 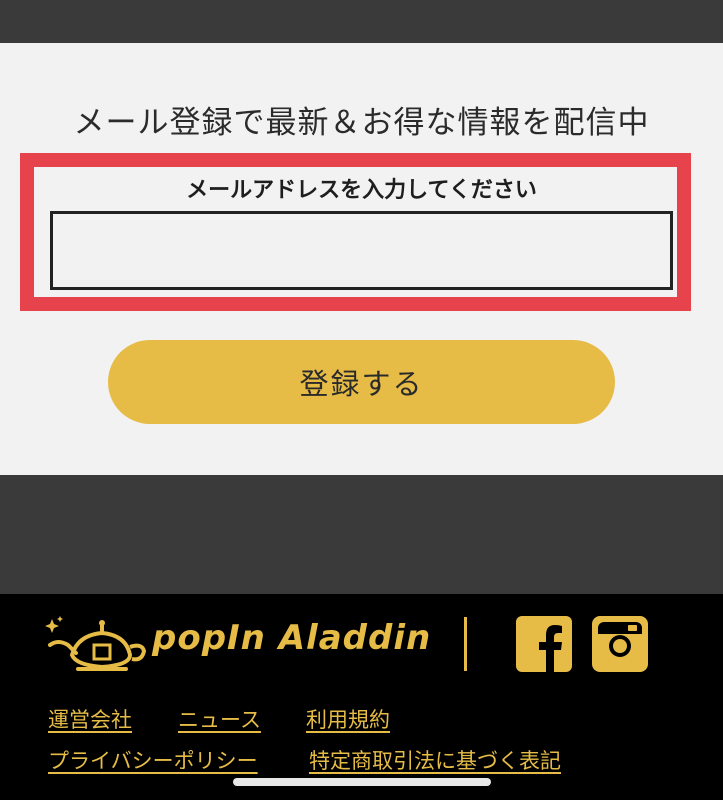 What do you see at coordinates (435, 760) in the screenshot?
I see `footer-link-commerce-law: 特定商取引法に基づく表記` at bounding box center [435, 760].